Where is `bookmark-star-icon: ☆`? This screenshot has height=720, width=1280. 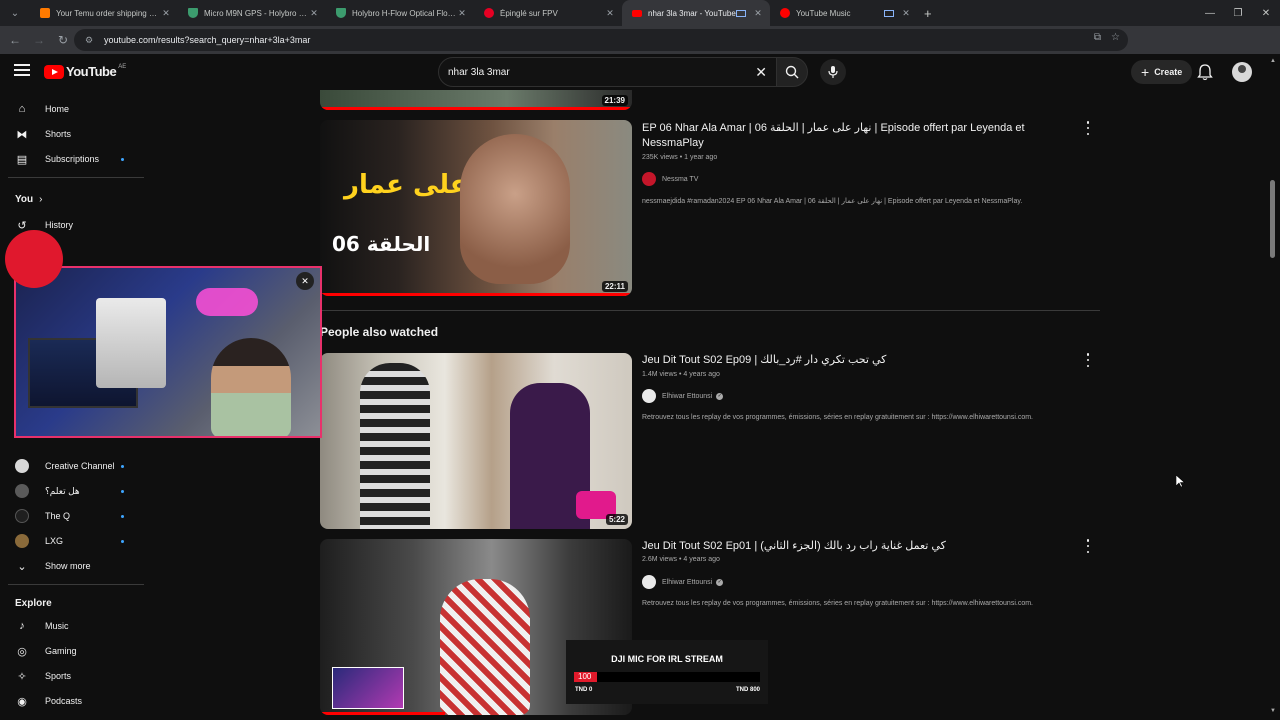
bookmark-star-icon: ☆ is located at coordinates (1115, 37).